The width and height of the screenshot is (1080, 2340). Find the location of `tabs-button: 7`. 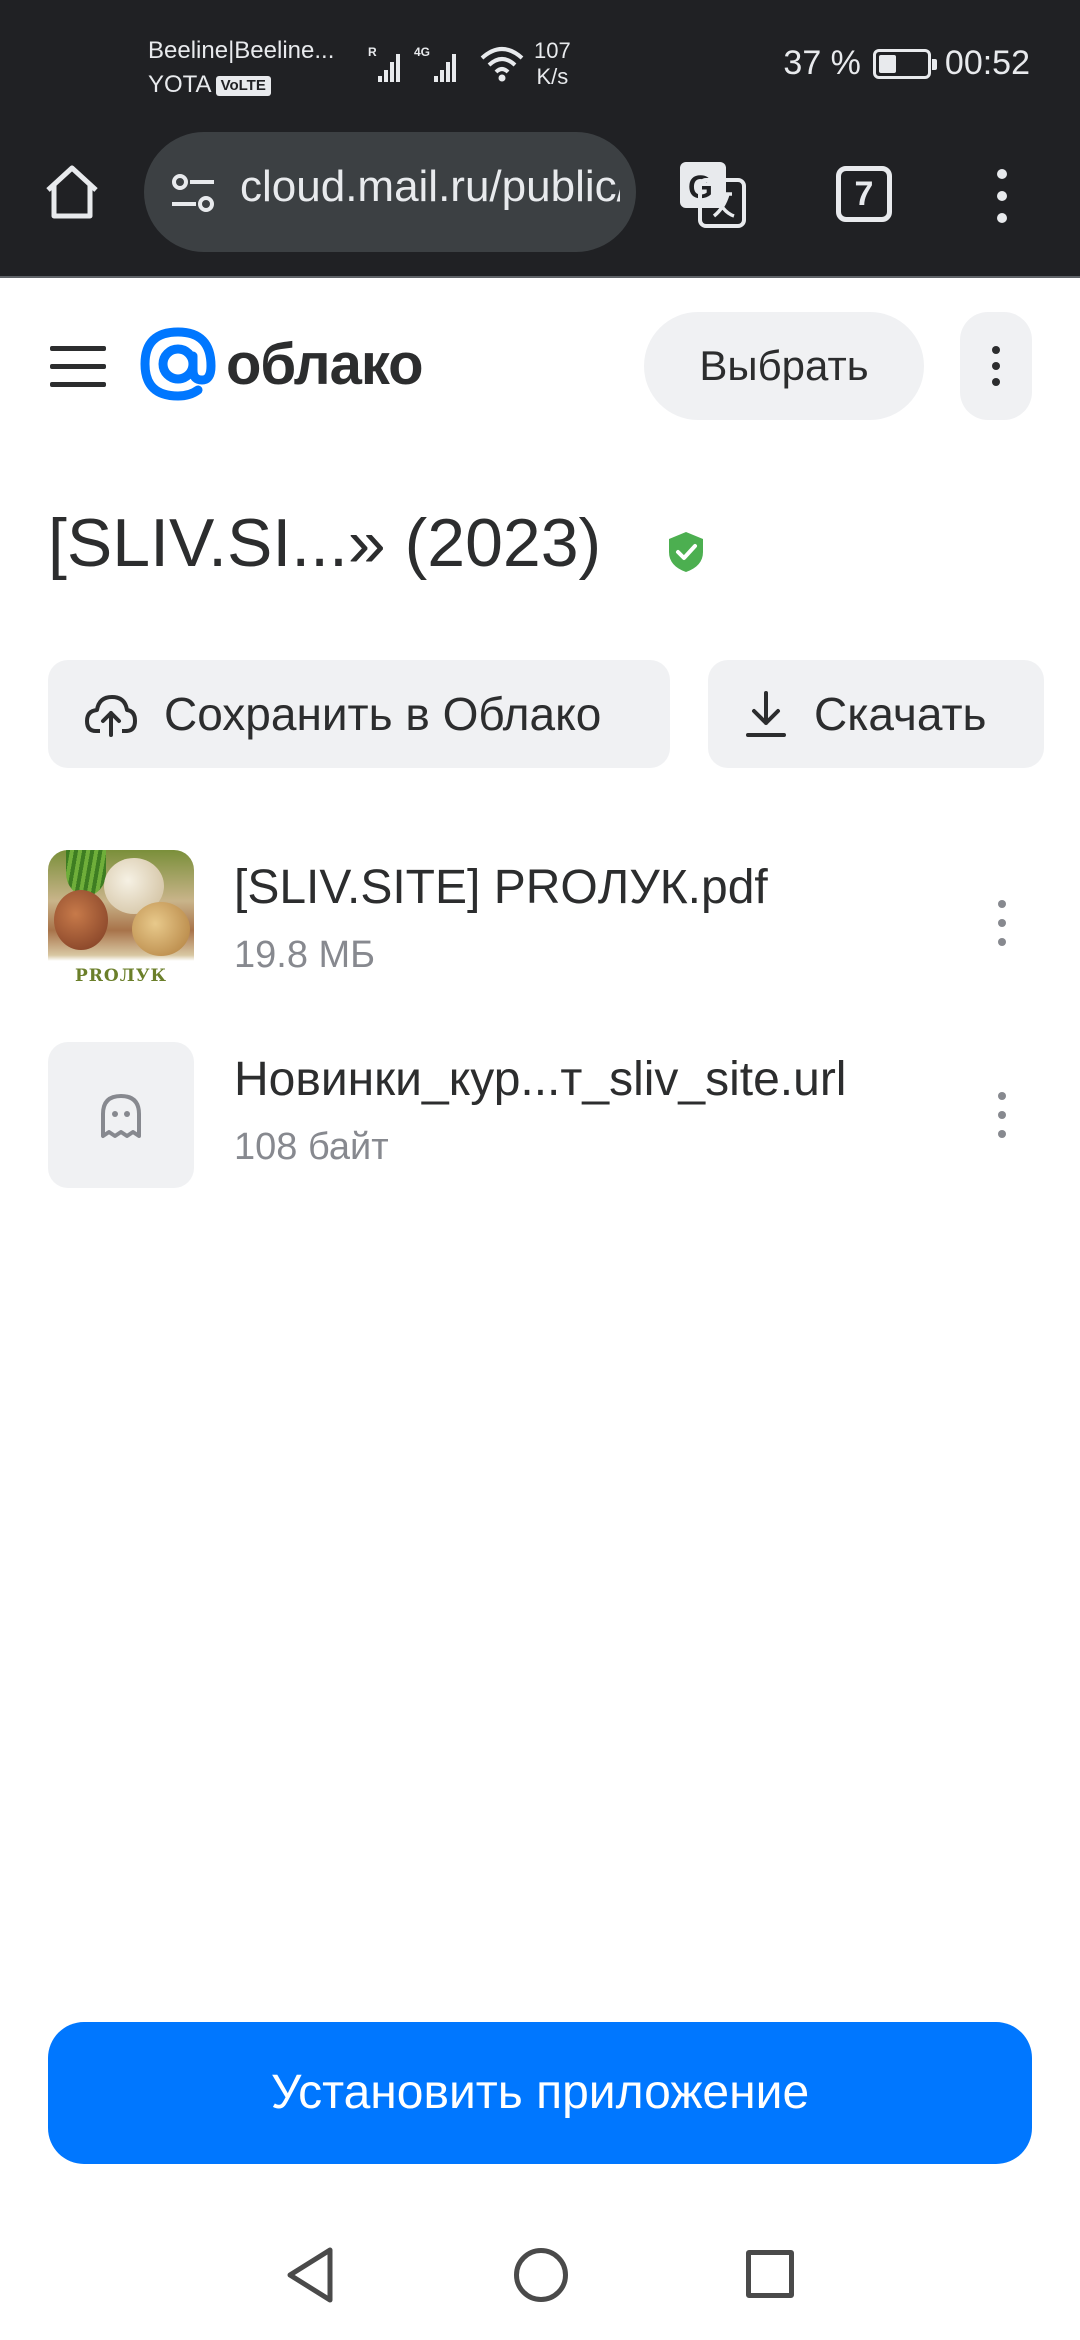

tabs-button: 7 is located at coordinates (864, 194).